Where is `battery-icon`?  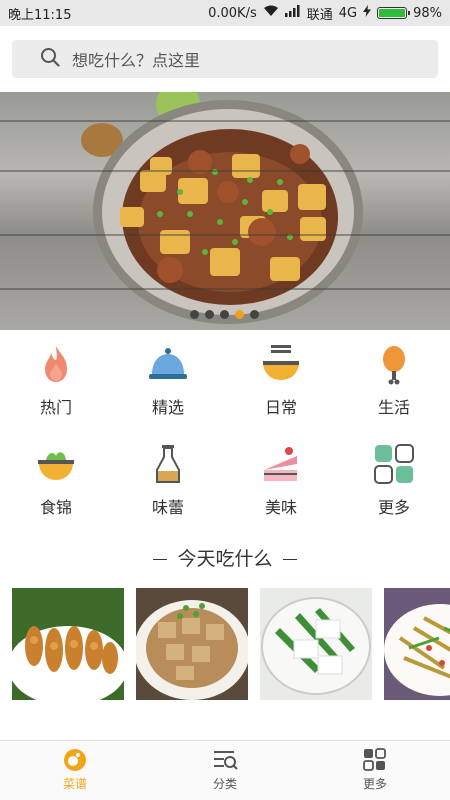 battery-icon is located at coordinates (394, 13).